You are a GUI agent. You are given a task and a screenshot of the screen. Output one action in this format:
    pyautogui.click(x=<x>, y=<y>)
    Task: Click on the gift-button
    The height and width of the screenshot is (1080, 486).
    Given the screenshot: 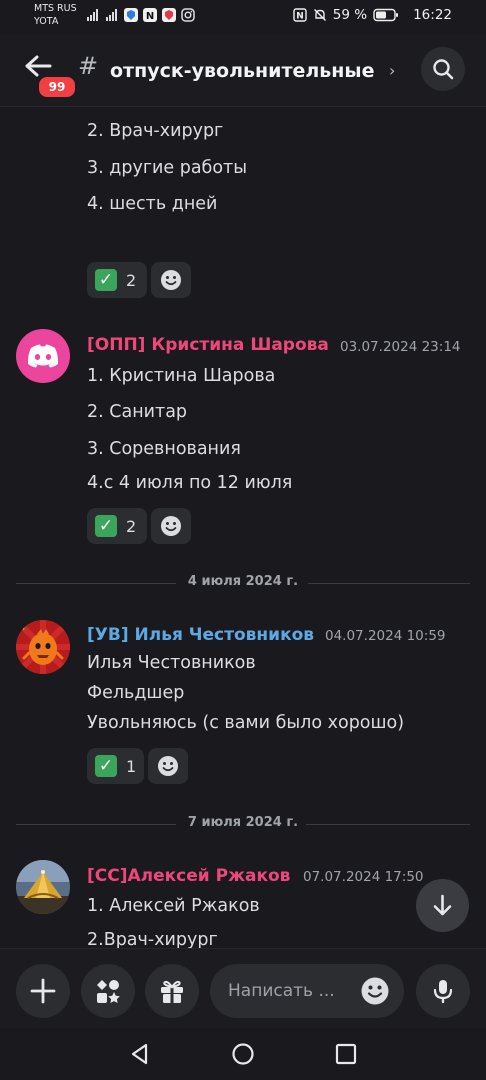 What is the action you would take?
    pyautogui.click(x=172, y=991)
    